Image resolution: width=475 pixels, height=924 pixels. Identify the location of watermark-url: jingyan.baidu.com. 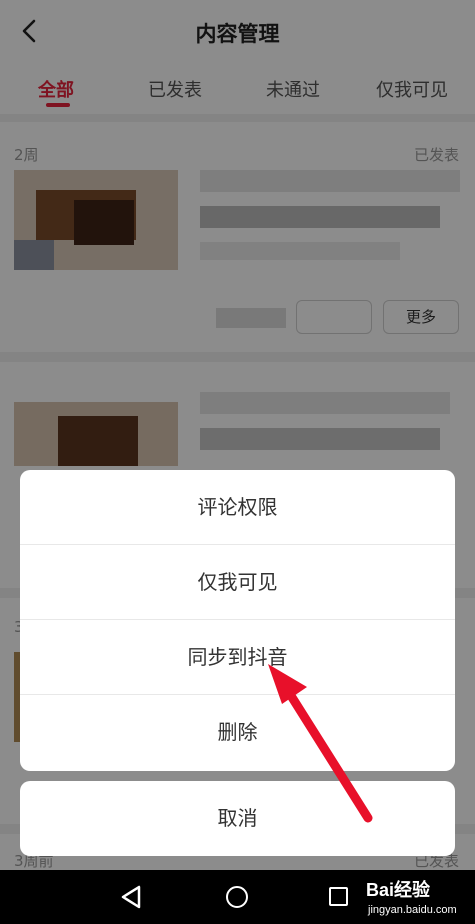
(412, 910).